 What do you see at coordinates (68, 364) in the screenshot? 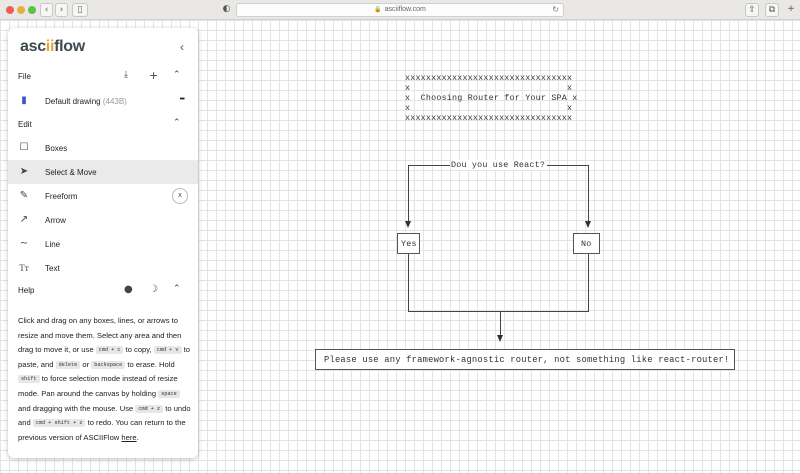
I see `kbd-delete: delete` at bounding box center [68, 364].